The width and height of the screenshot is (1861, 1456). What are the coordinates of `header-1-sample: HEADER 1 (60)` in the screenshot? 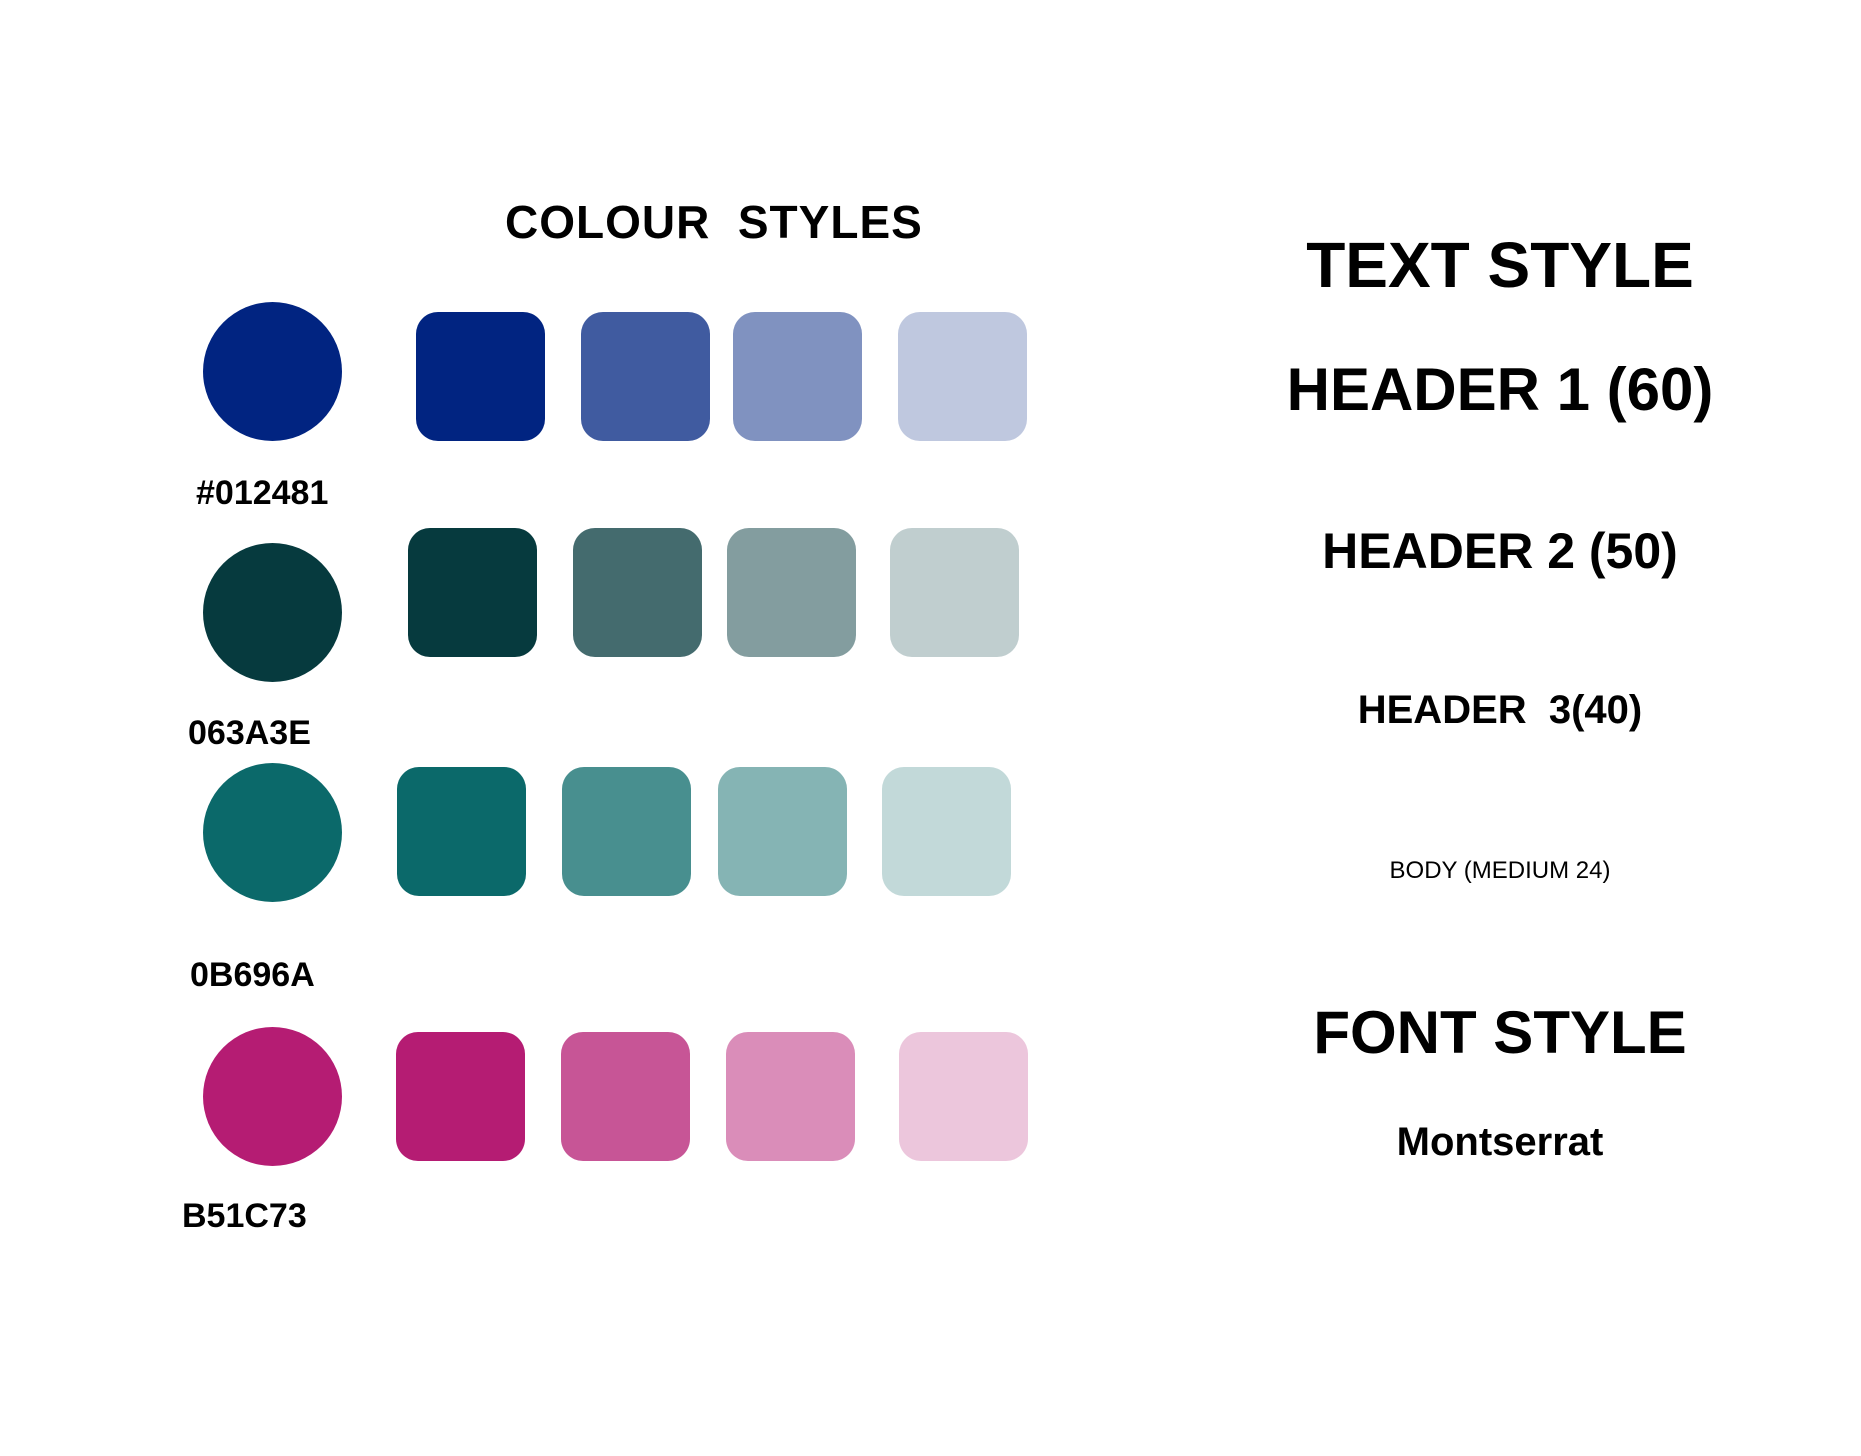 It's located at (1500, 389).